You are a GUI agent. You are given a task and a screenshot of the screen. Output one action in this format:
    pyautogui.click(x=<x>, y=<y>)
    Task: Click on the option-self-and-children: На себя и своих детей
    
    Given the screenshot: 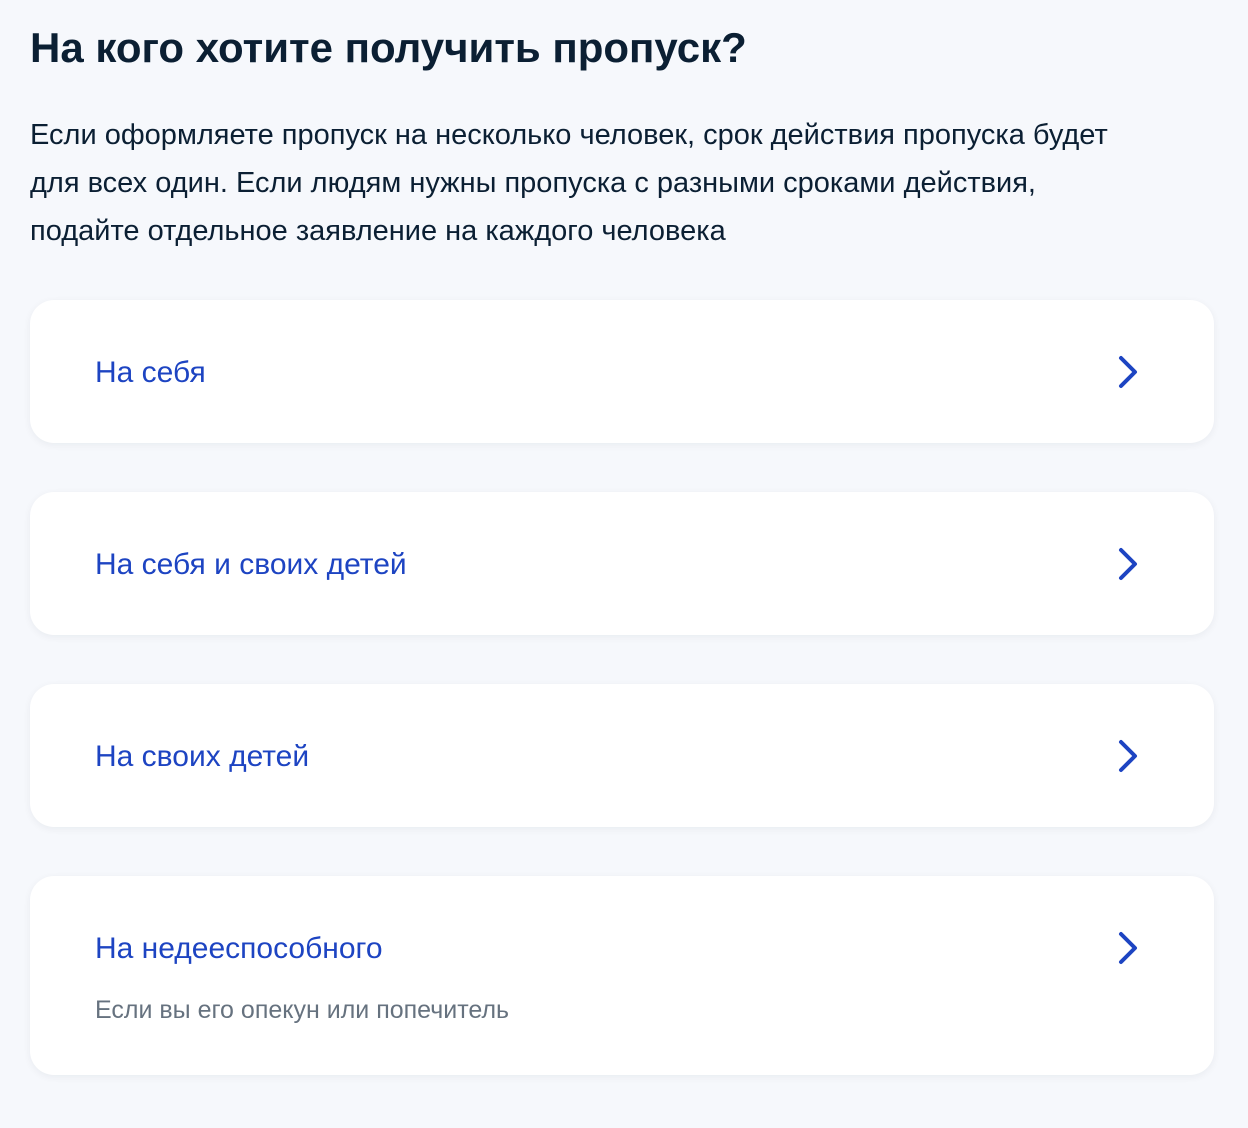 What is the action you would take?
    pyautogui.click(x=622, y=563)
    